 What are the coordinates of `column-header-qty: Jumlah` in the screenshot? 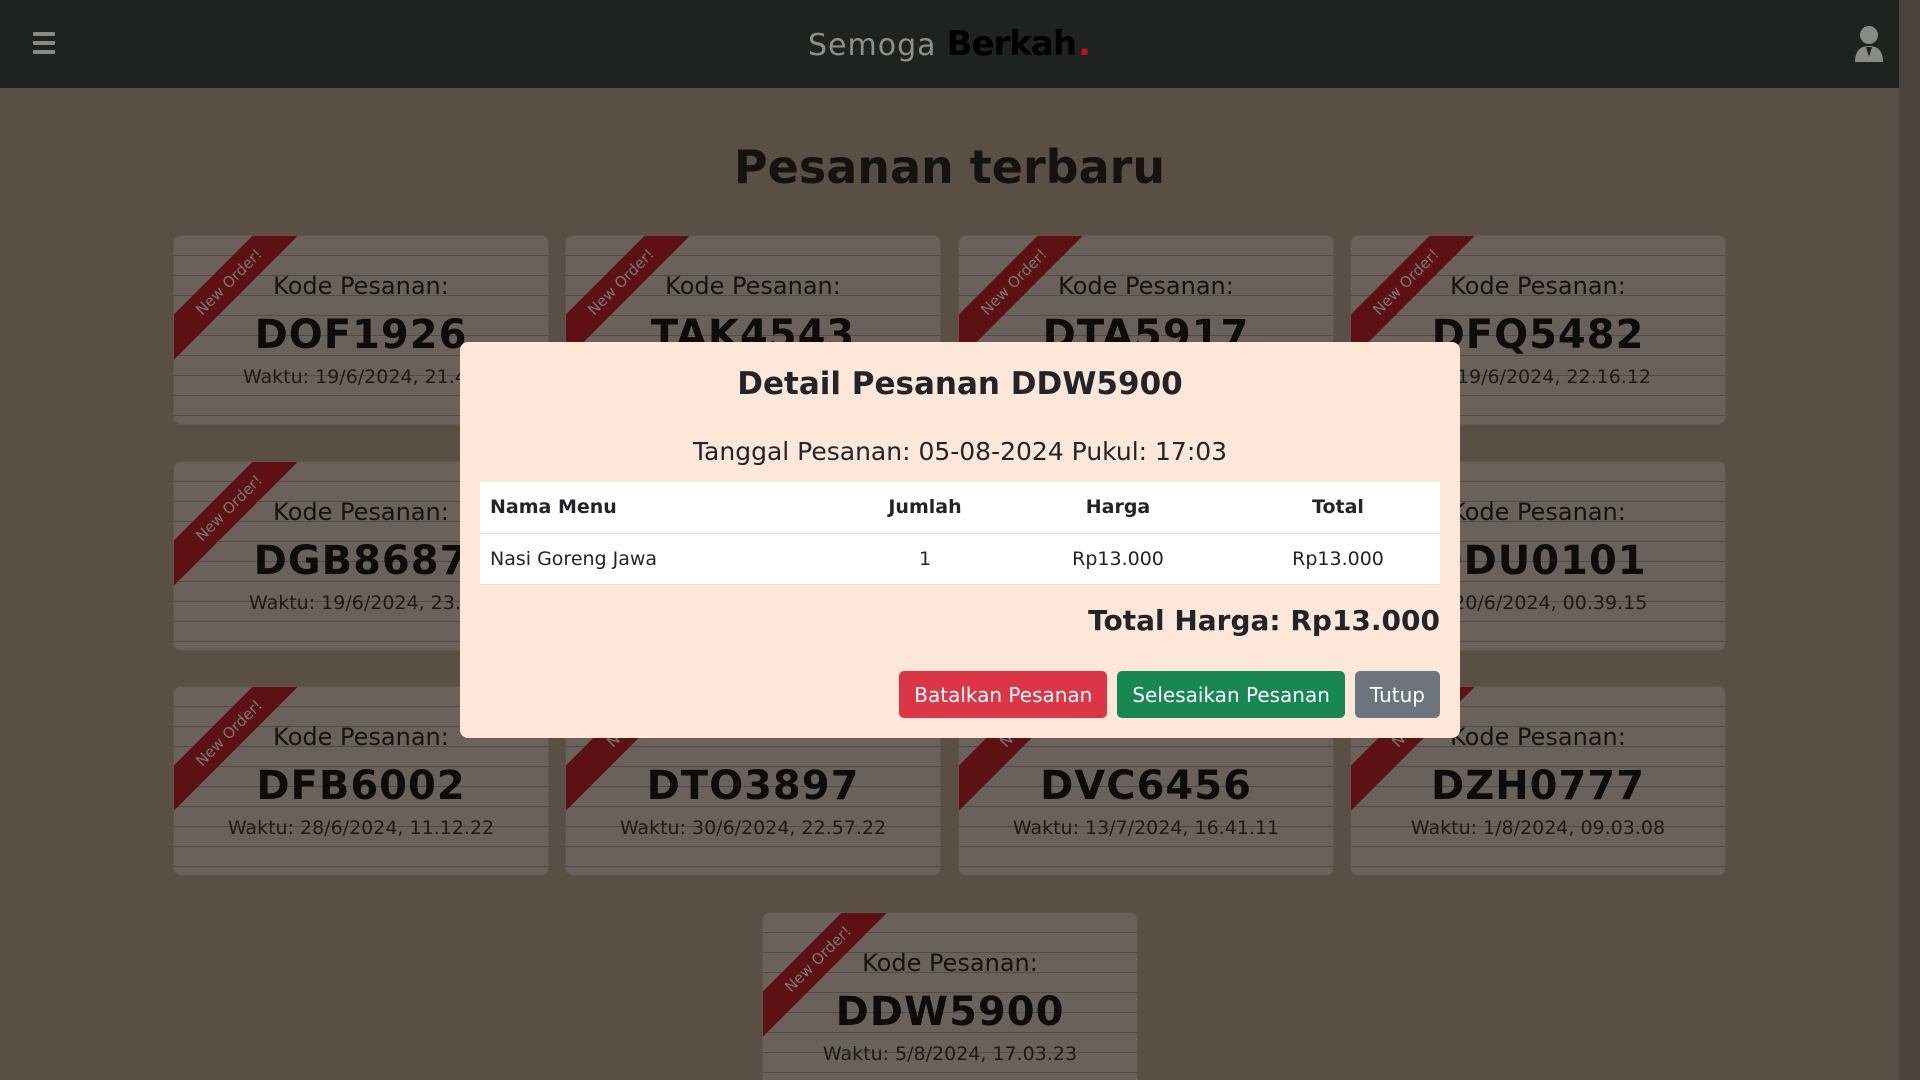 It's located at (925, 508).